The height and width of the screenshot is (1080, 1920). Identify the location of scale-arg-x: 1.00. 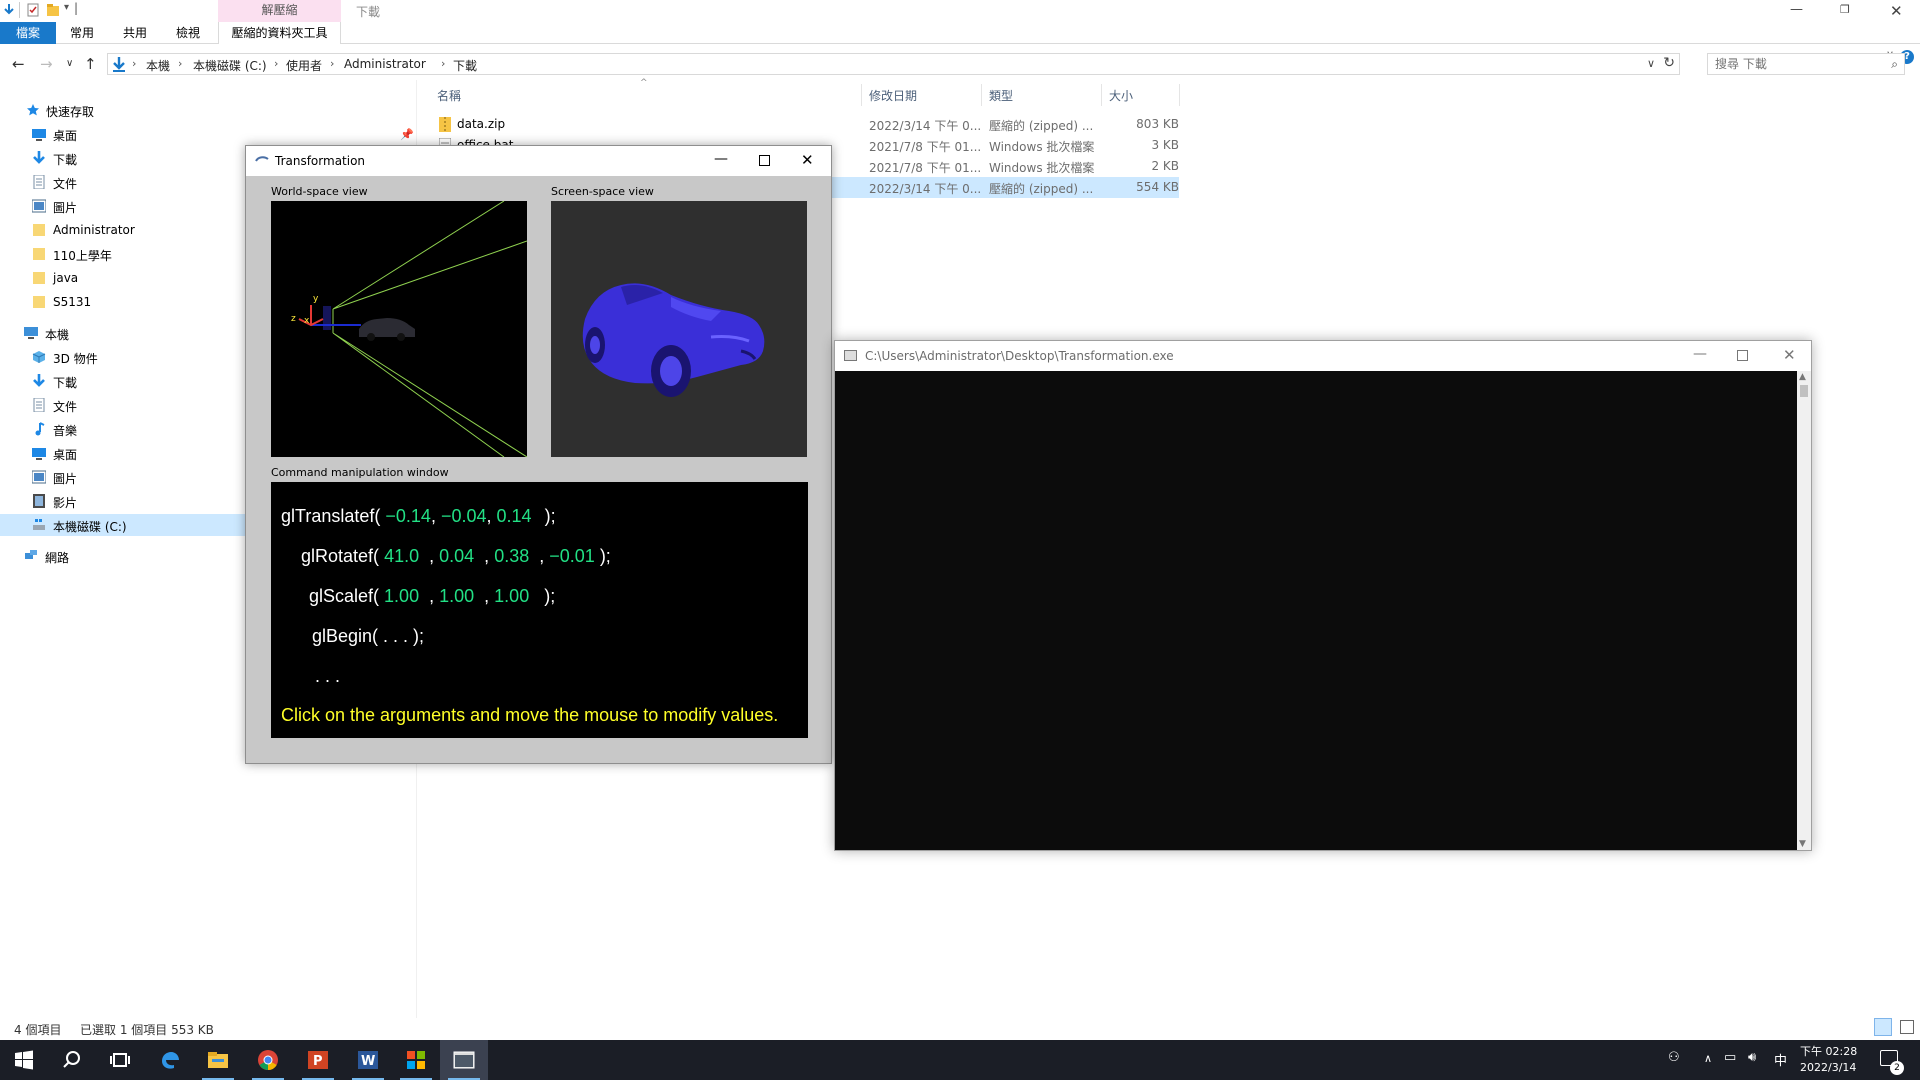
(401, 596).